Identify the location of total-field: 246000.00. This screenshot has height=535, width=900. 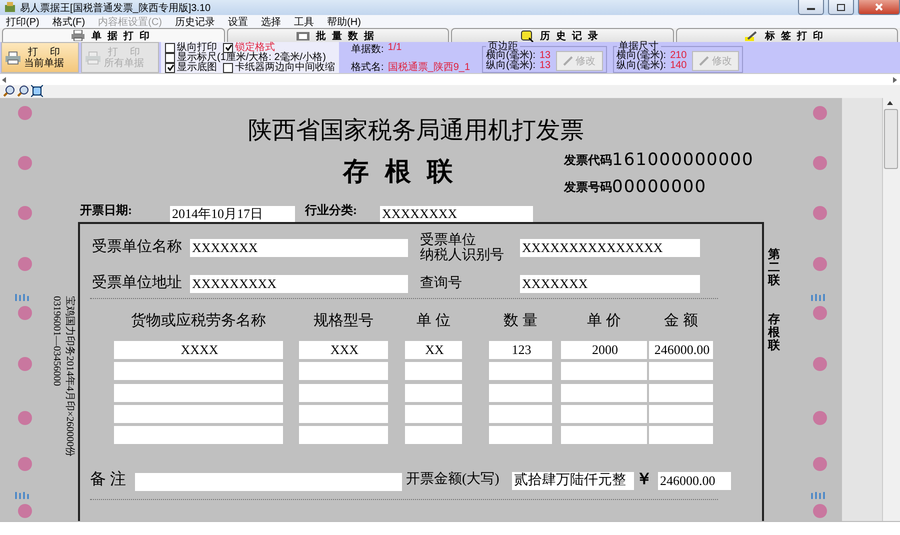
(694, 481).